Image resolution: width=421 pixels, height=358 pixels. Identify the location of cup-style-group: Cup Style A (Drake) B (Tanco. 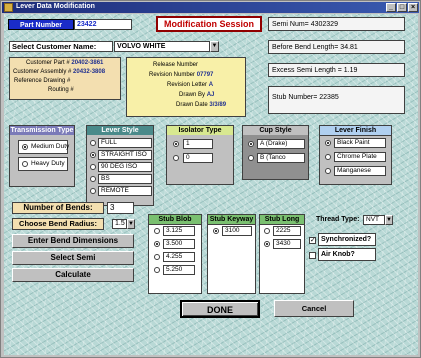
(275, 152).